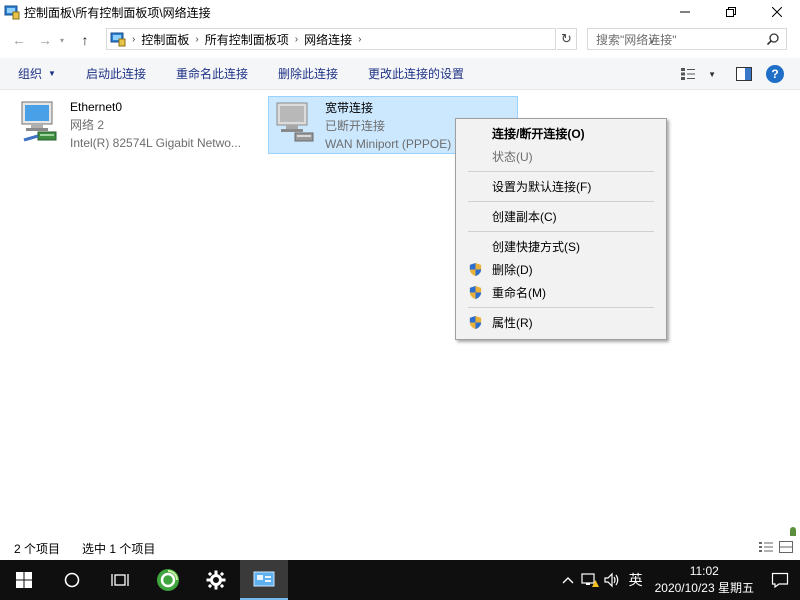  I want to click on forward-button: →, so click(45, 40).